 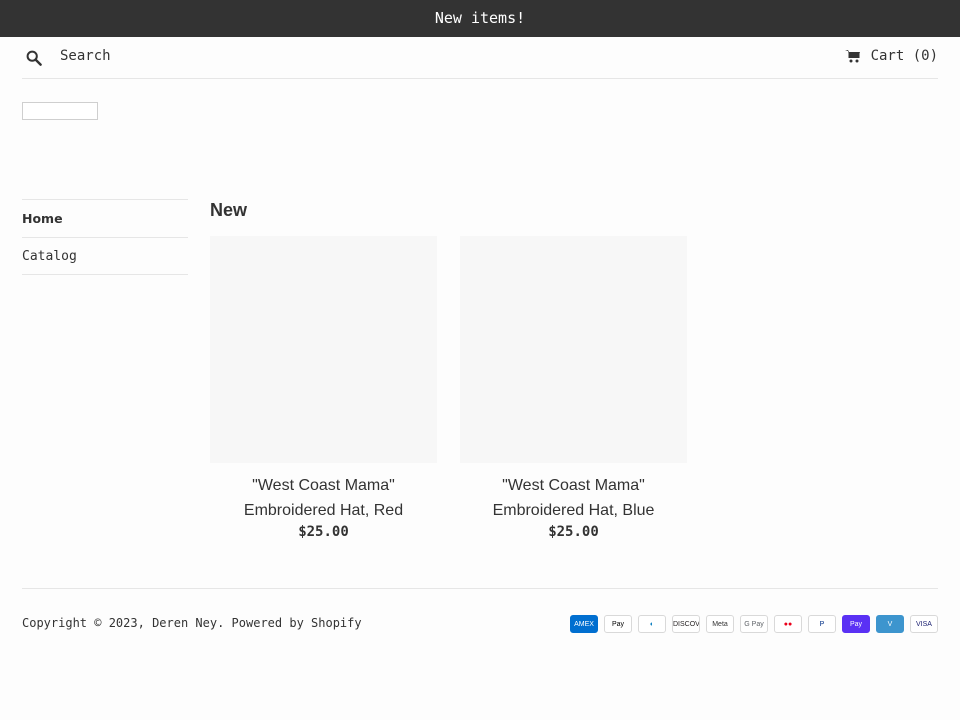 What do you see at coordinates (686, 624) in the screenshot?
I see `discover-icon: DISCOVER` at bounding box center [686, 624].